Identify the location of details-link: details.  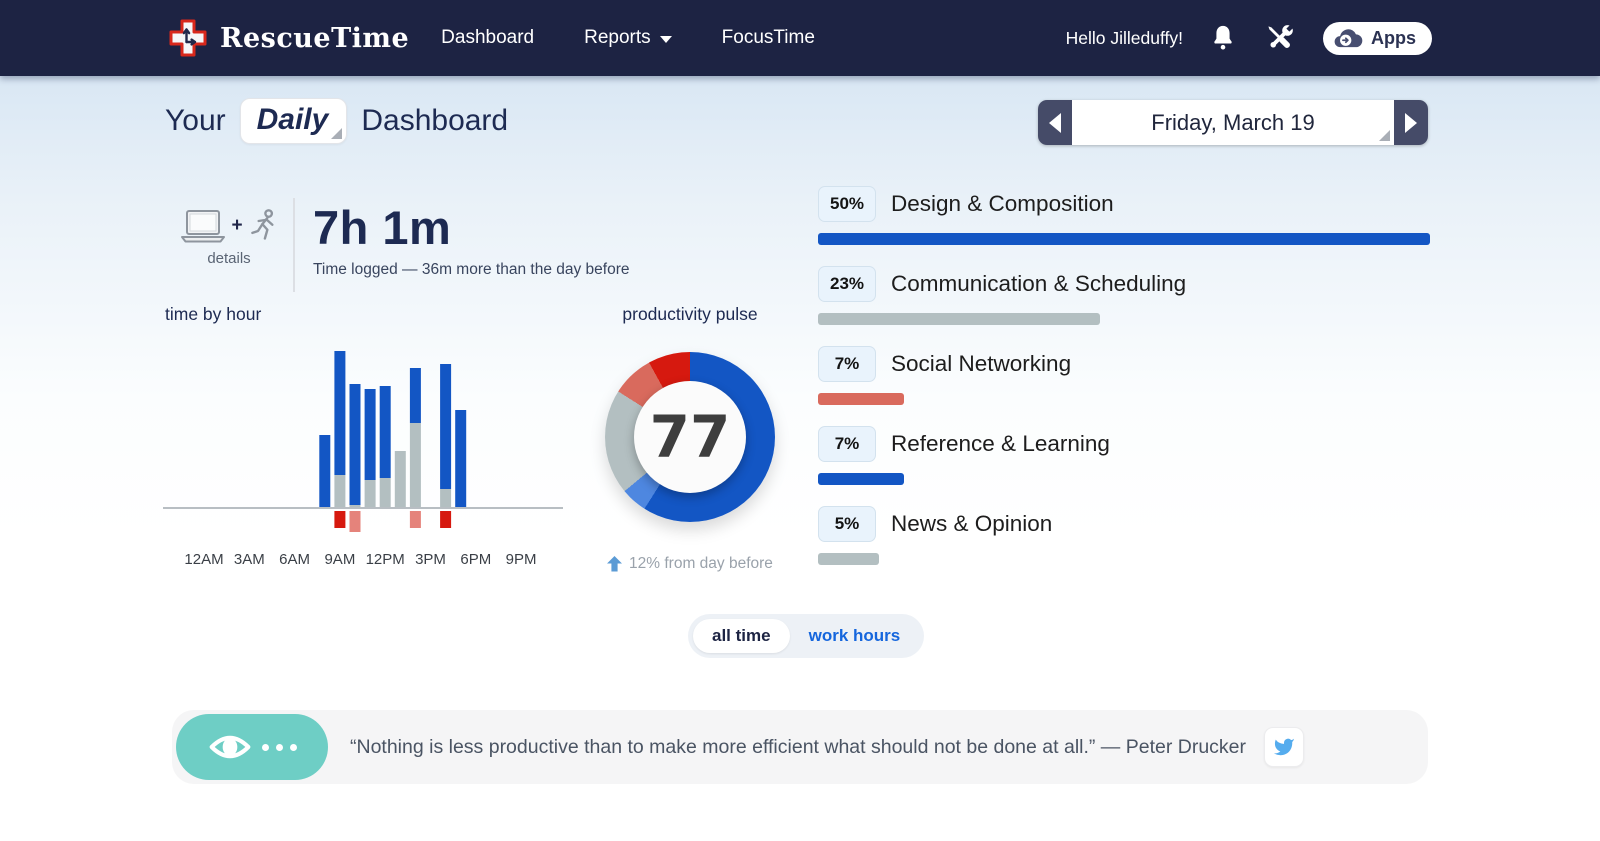
(229, 258).